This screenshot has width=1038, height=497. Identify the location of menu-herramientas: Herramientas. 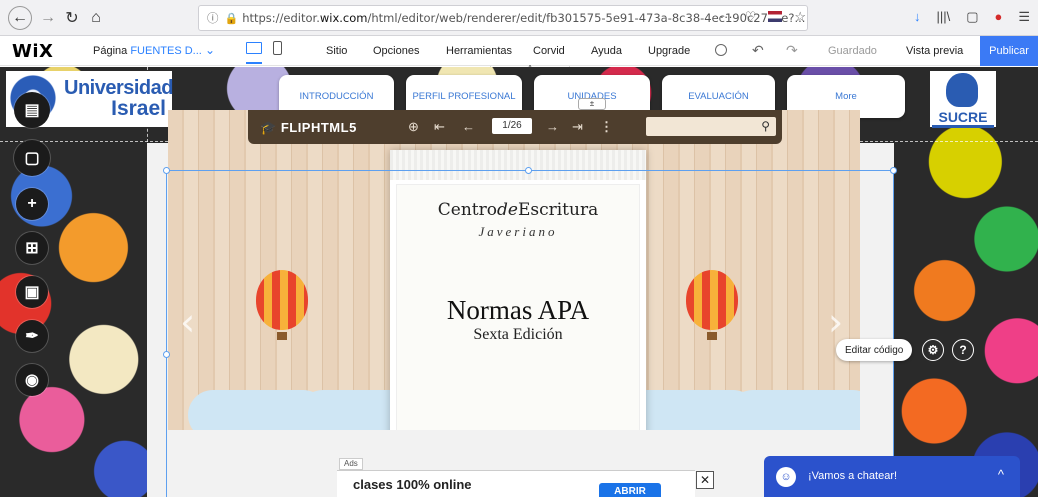
(479, 51).